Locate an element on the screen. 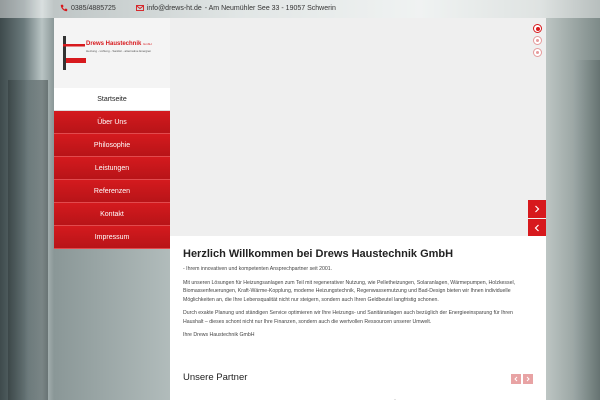  phone-number: 0385/4885725 is located at coordinates (93, 8).